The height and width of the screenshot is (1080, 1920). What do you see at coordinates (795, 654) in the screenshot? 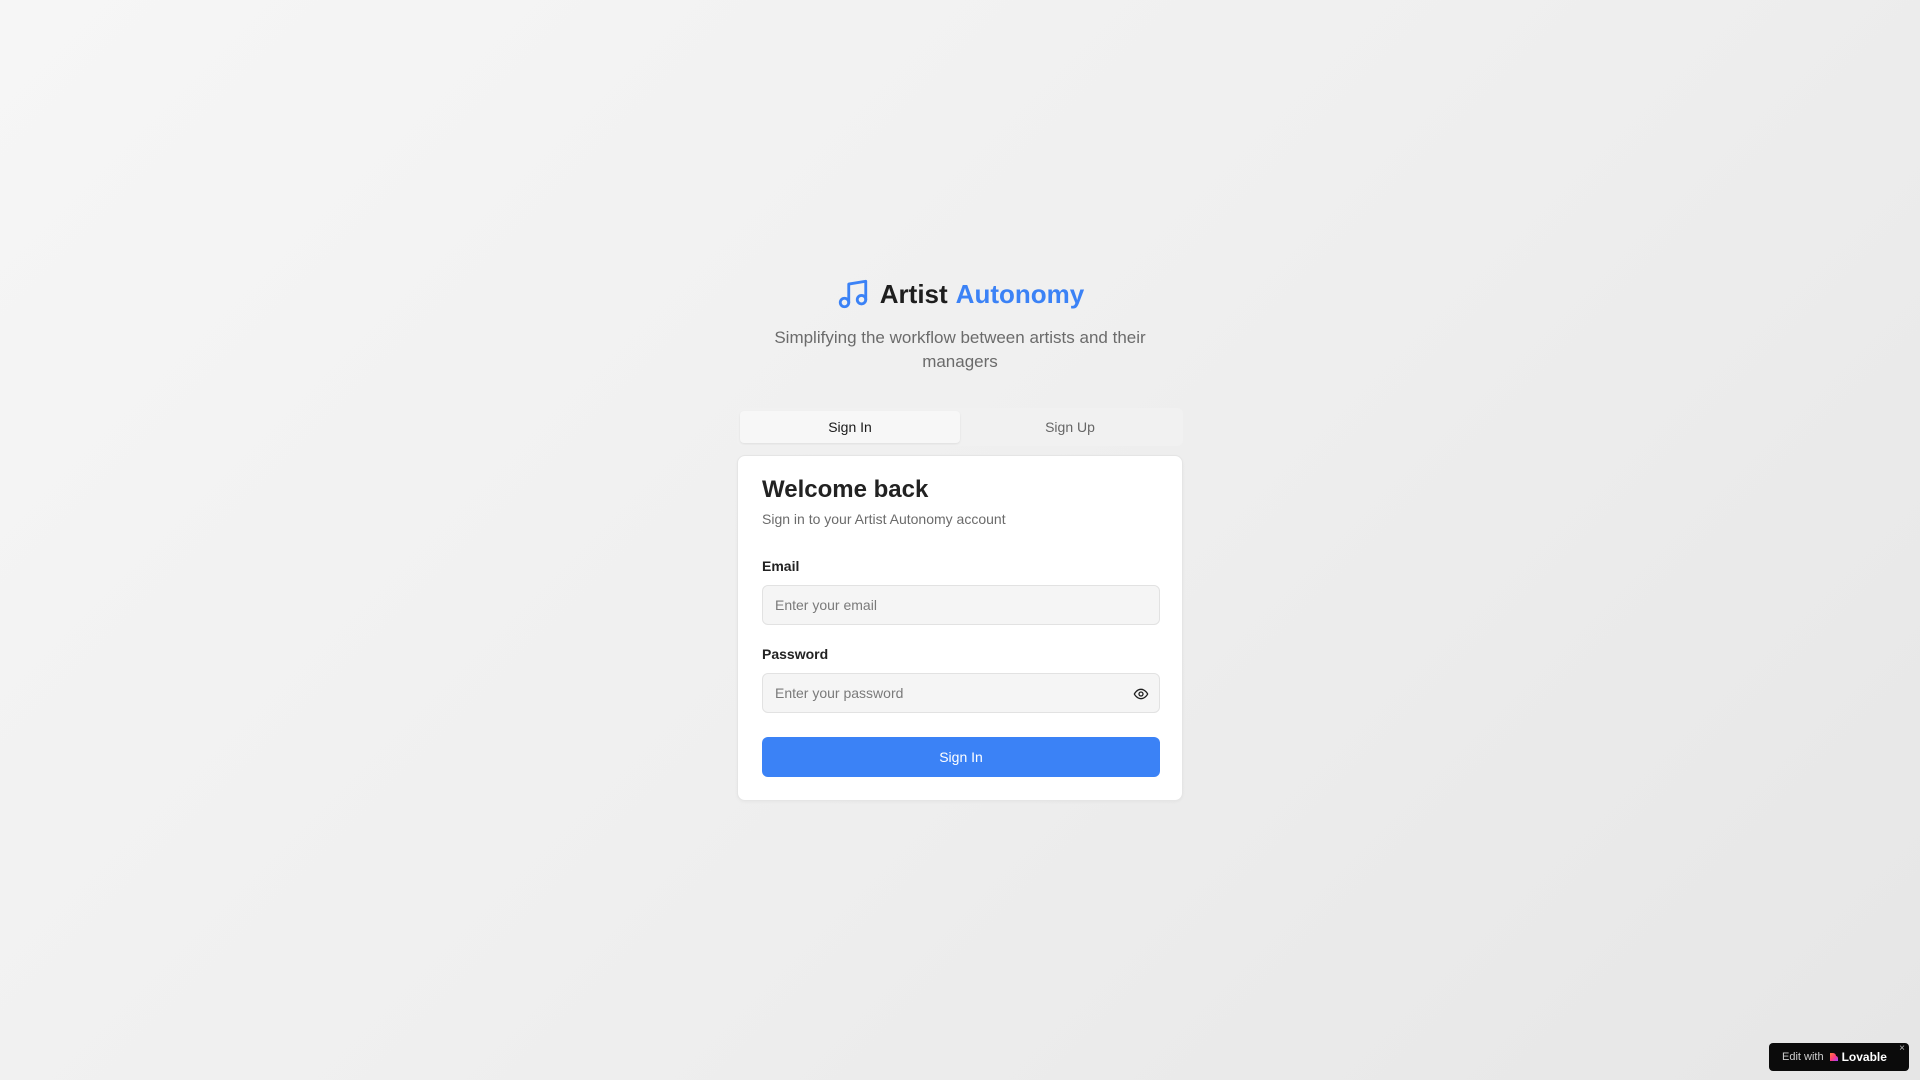
I see `password-label: Password` at bounding box center [795, 654].